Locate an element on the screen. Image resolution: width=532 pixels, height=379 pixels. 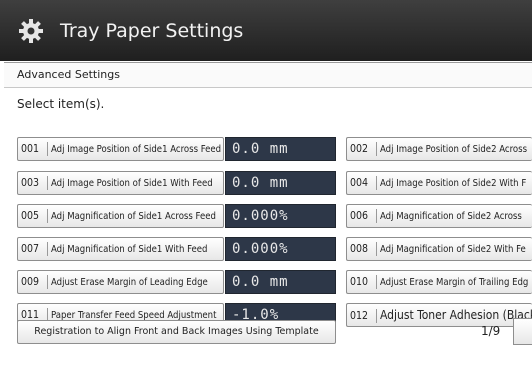
setting-value-009: 0.0 mm is located at coordinates (280, 282).